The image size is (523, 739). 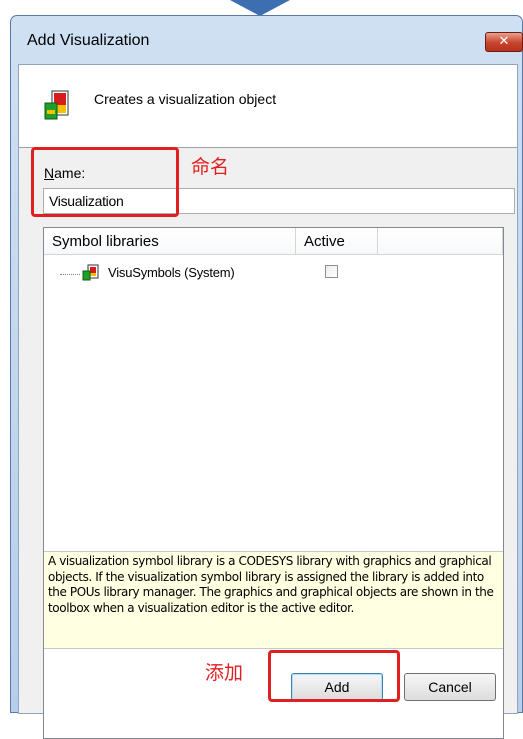 What do you see at coordinates (440, 241) in the screenshot?
I see `column-header-filler` at bounding box center [440, 241].